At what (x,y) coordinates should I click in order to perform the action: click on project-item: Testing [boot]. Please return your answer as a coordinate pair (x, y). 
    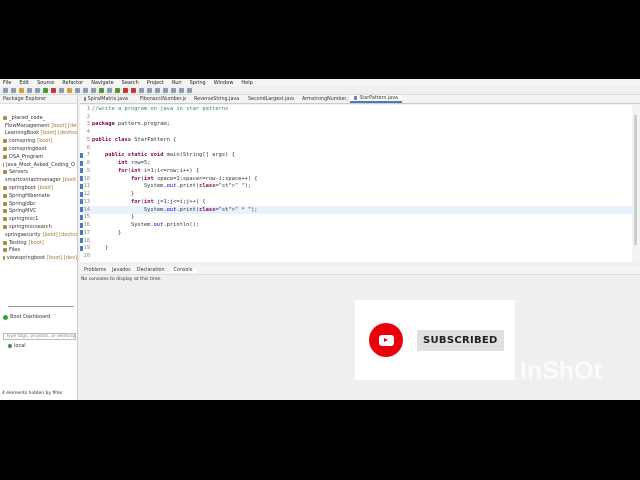
    Looking at the image, I should click on (40, 243).